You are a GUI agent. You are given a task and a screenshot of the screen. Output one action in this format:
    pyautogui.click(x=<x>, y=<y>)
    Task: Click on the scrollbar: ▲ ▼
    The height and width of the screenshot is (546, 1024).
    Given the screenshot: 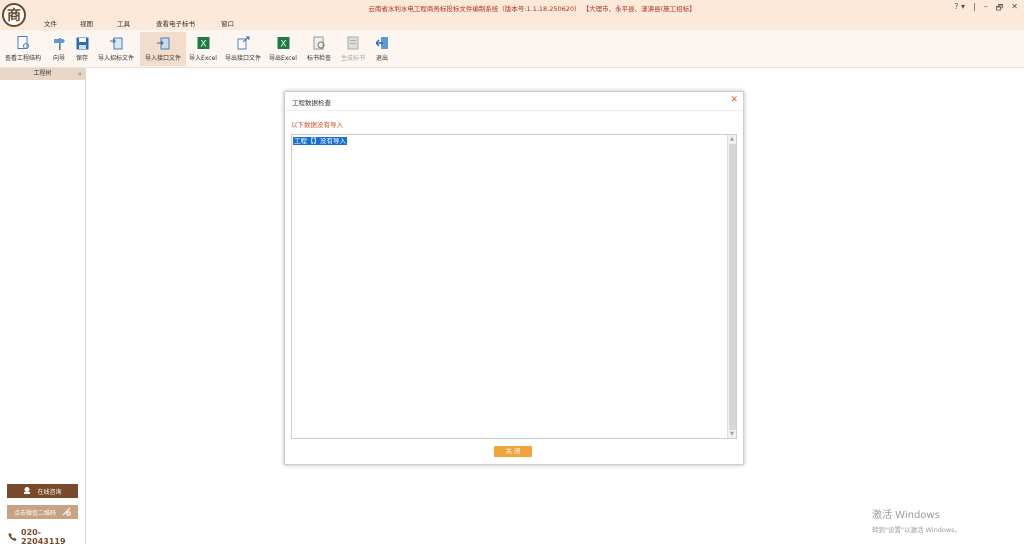 What is the action you would take?
    pyautogui.click(x=731, y=286)
    